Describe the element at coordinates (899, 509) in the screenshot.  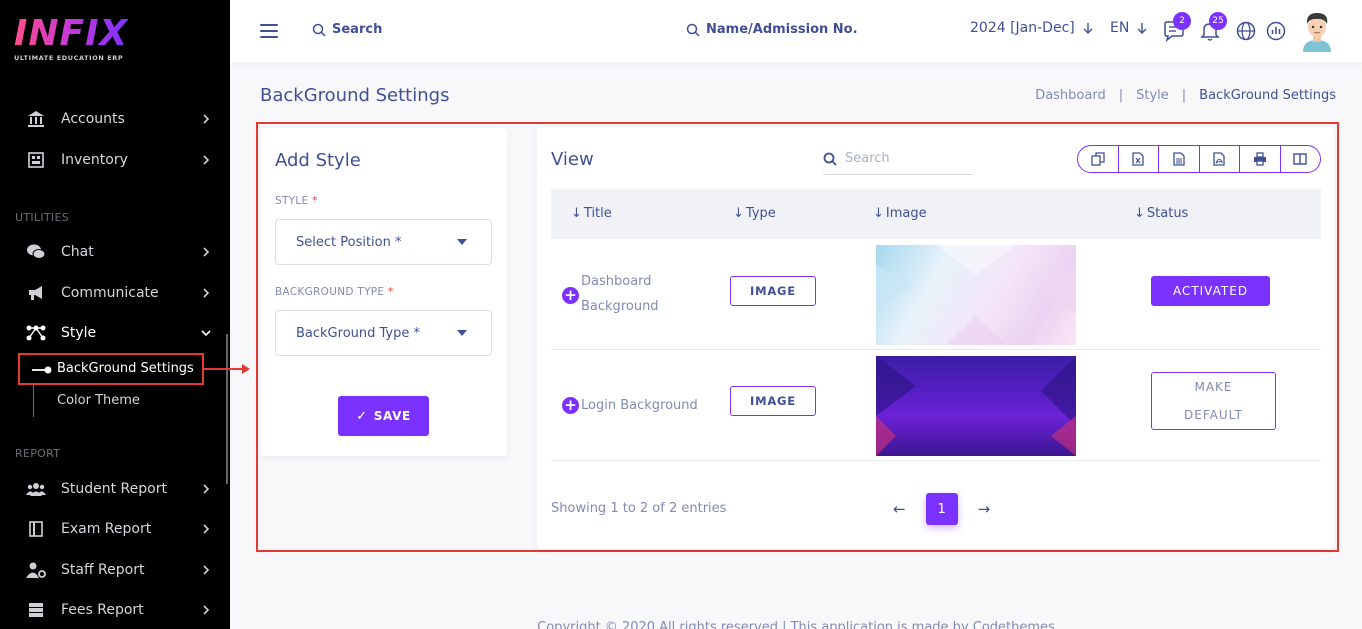
I see `prev-page-button: ←` at that location.